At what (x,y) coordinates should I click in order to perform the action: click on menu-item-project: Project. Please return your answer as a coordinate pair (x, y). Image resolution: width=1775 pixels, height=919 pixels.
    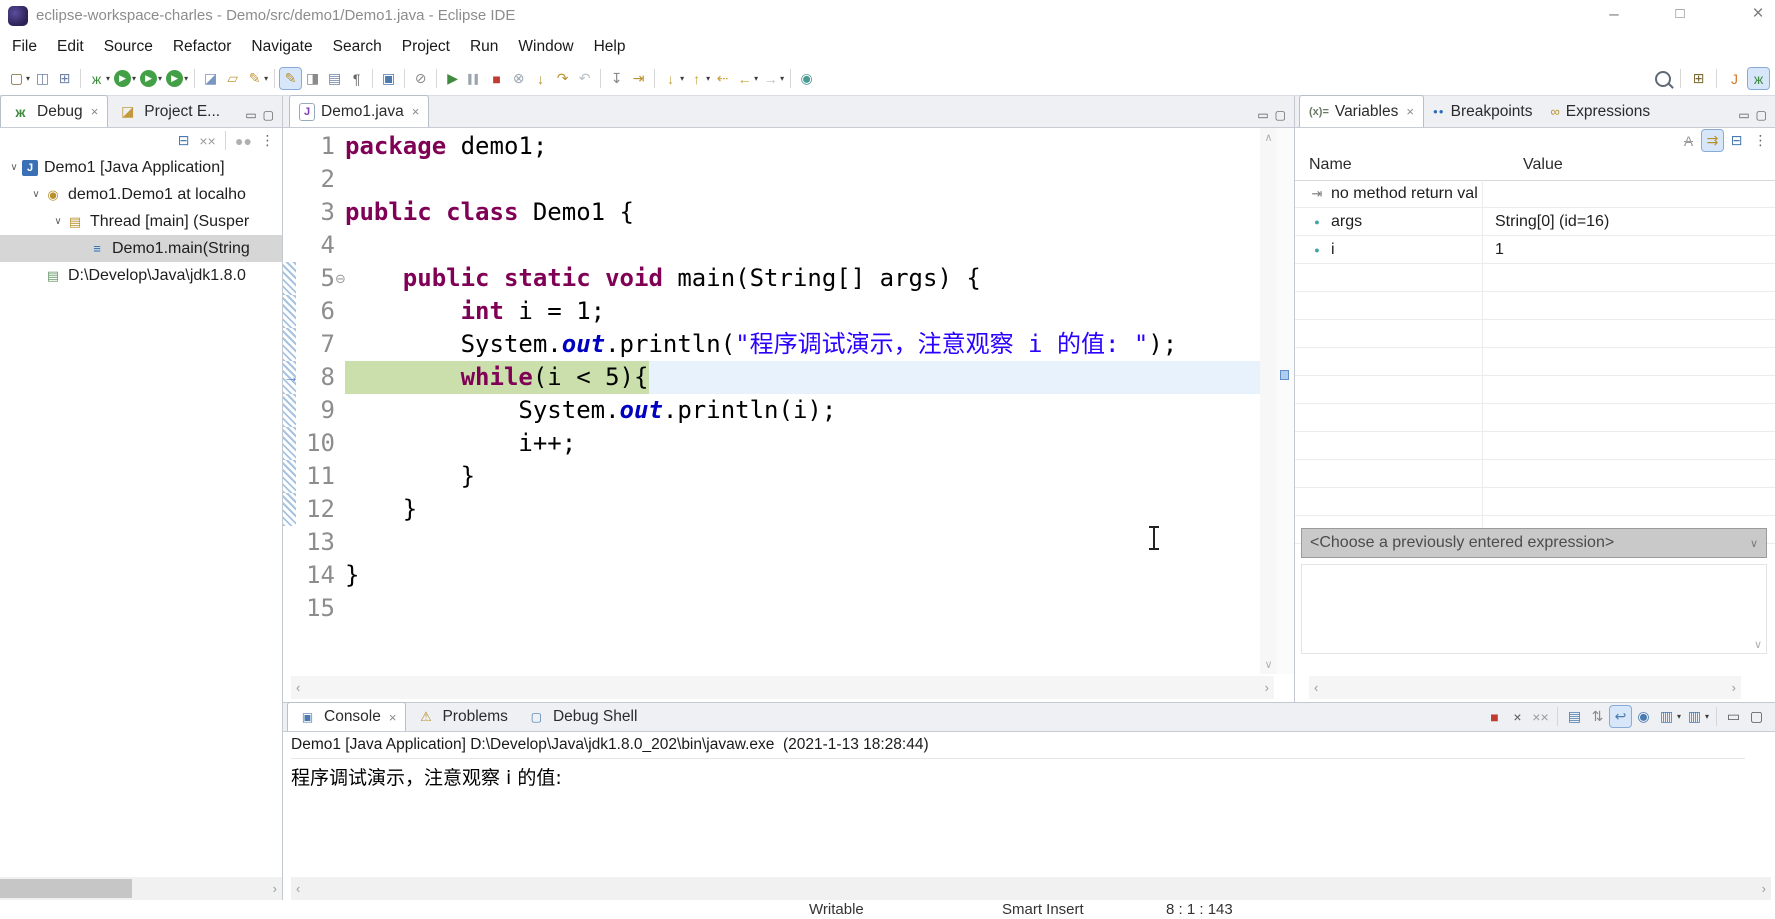
    Looking at the image, I should click on (426, 47).